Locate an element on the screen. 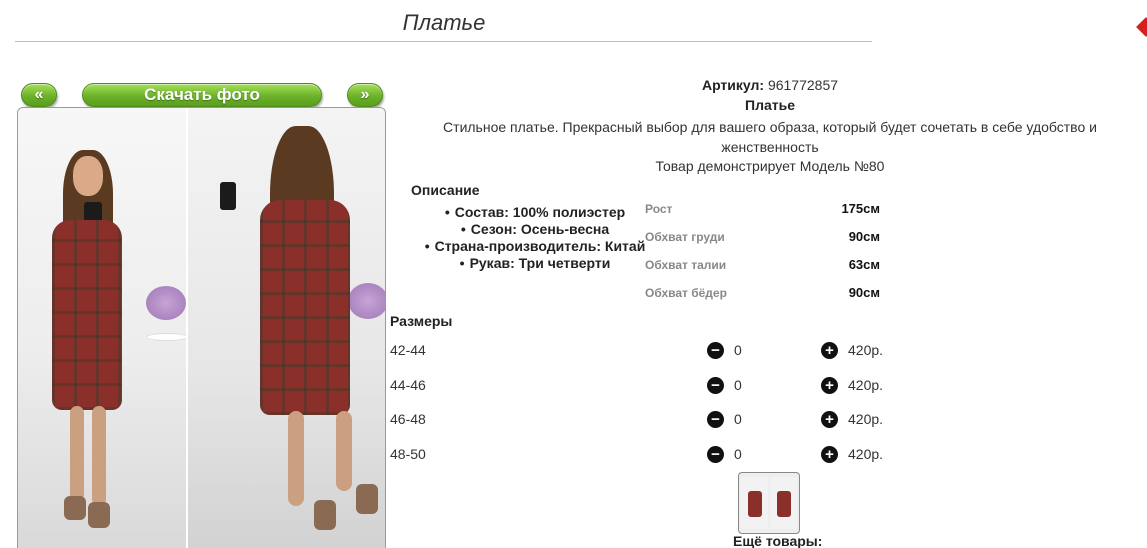 The image size is (1147, 548). sizes-title: Размеры is located at coordinates (421, 321).